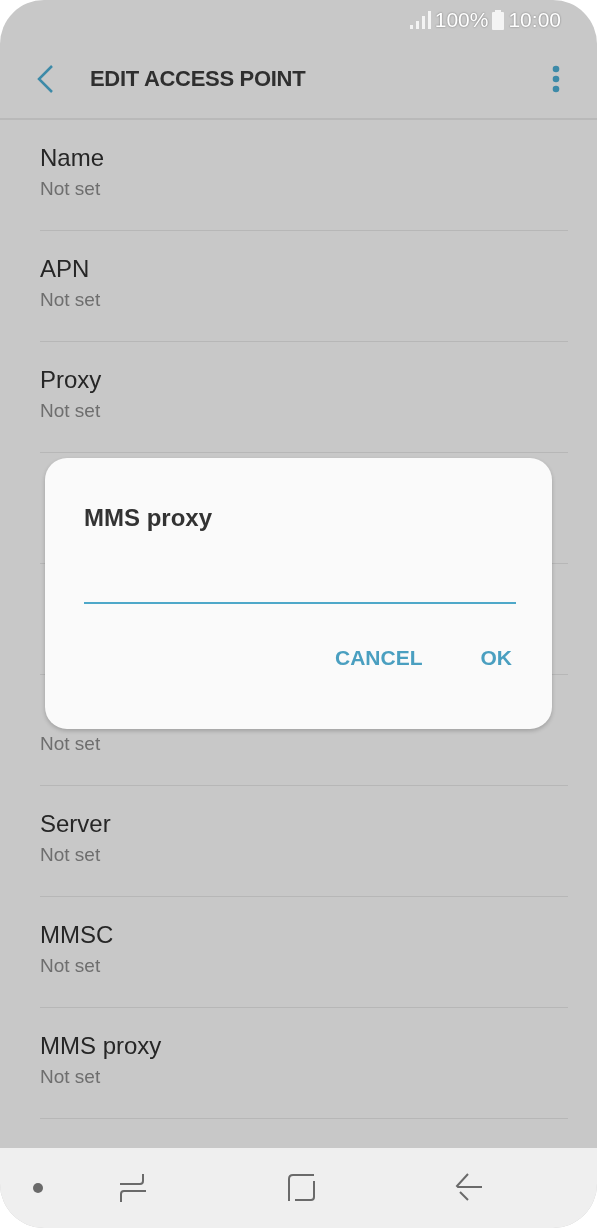  I want to click on recent-apps-button, so click(133, 1188).